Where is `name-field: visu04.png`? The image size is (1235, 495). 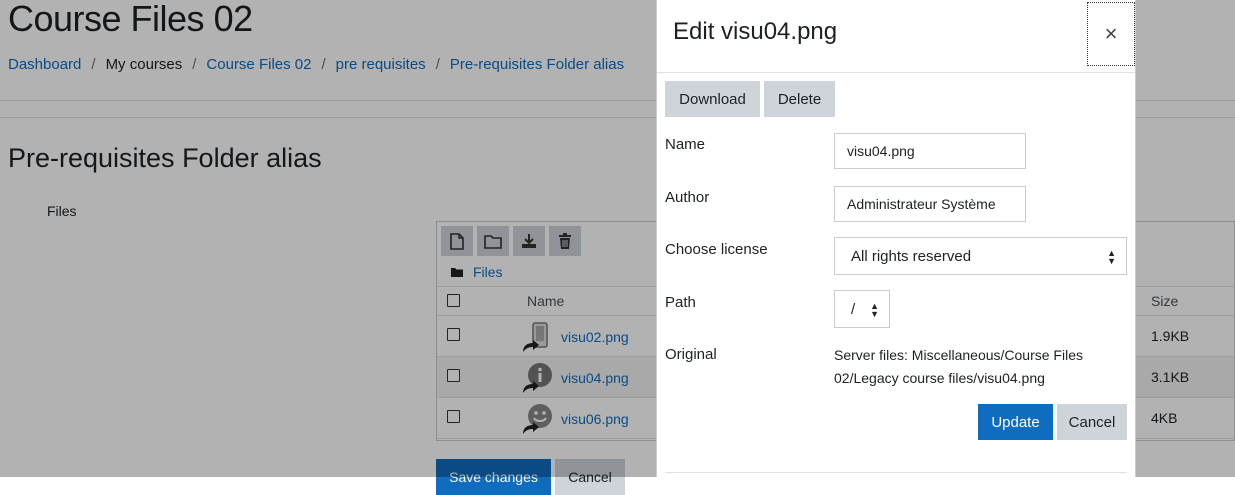
name-field: visu04.png is located at coordinates (930, 151).